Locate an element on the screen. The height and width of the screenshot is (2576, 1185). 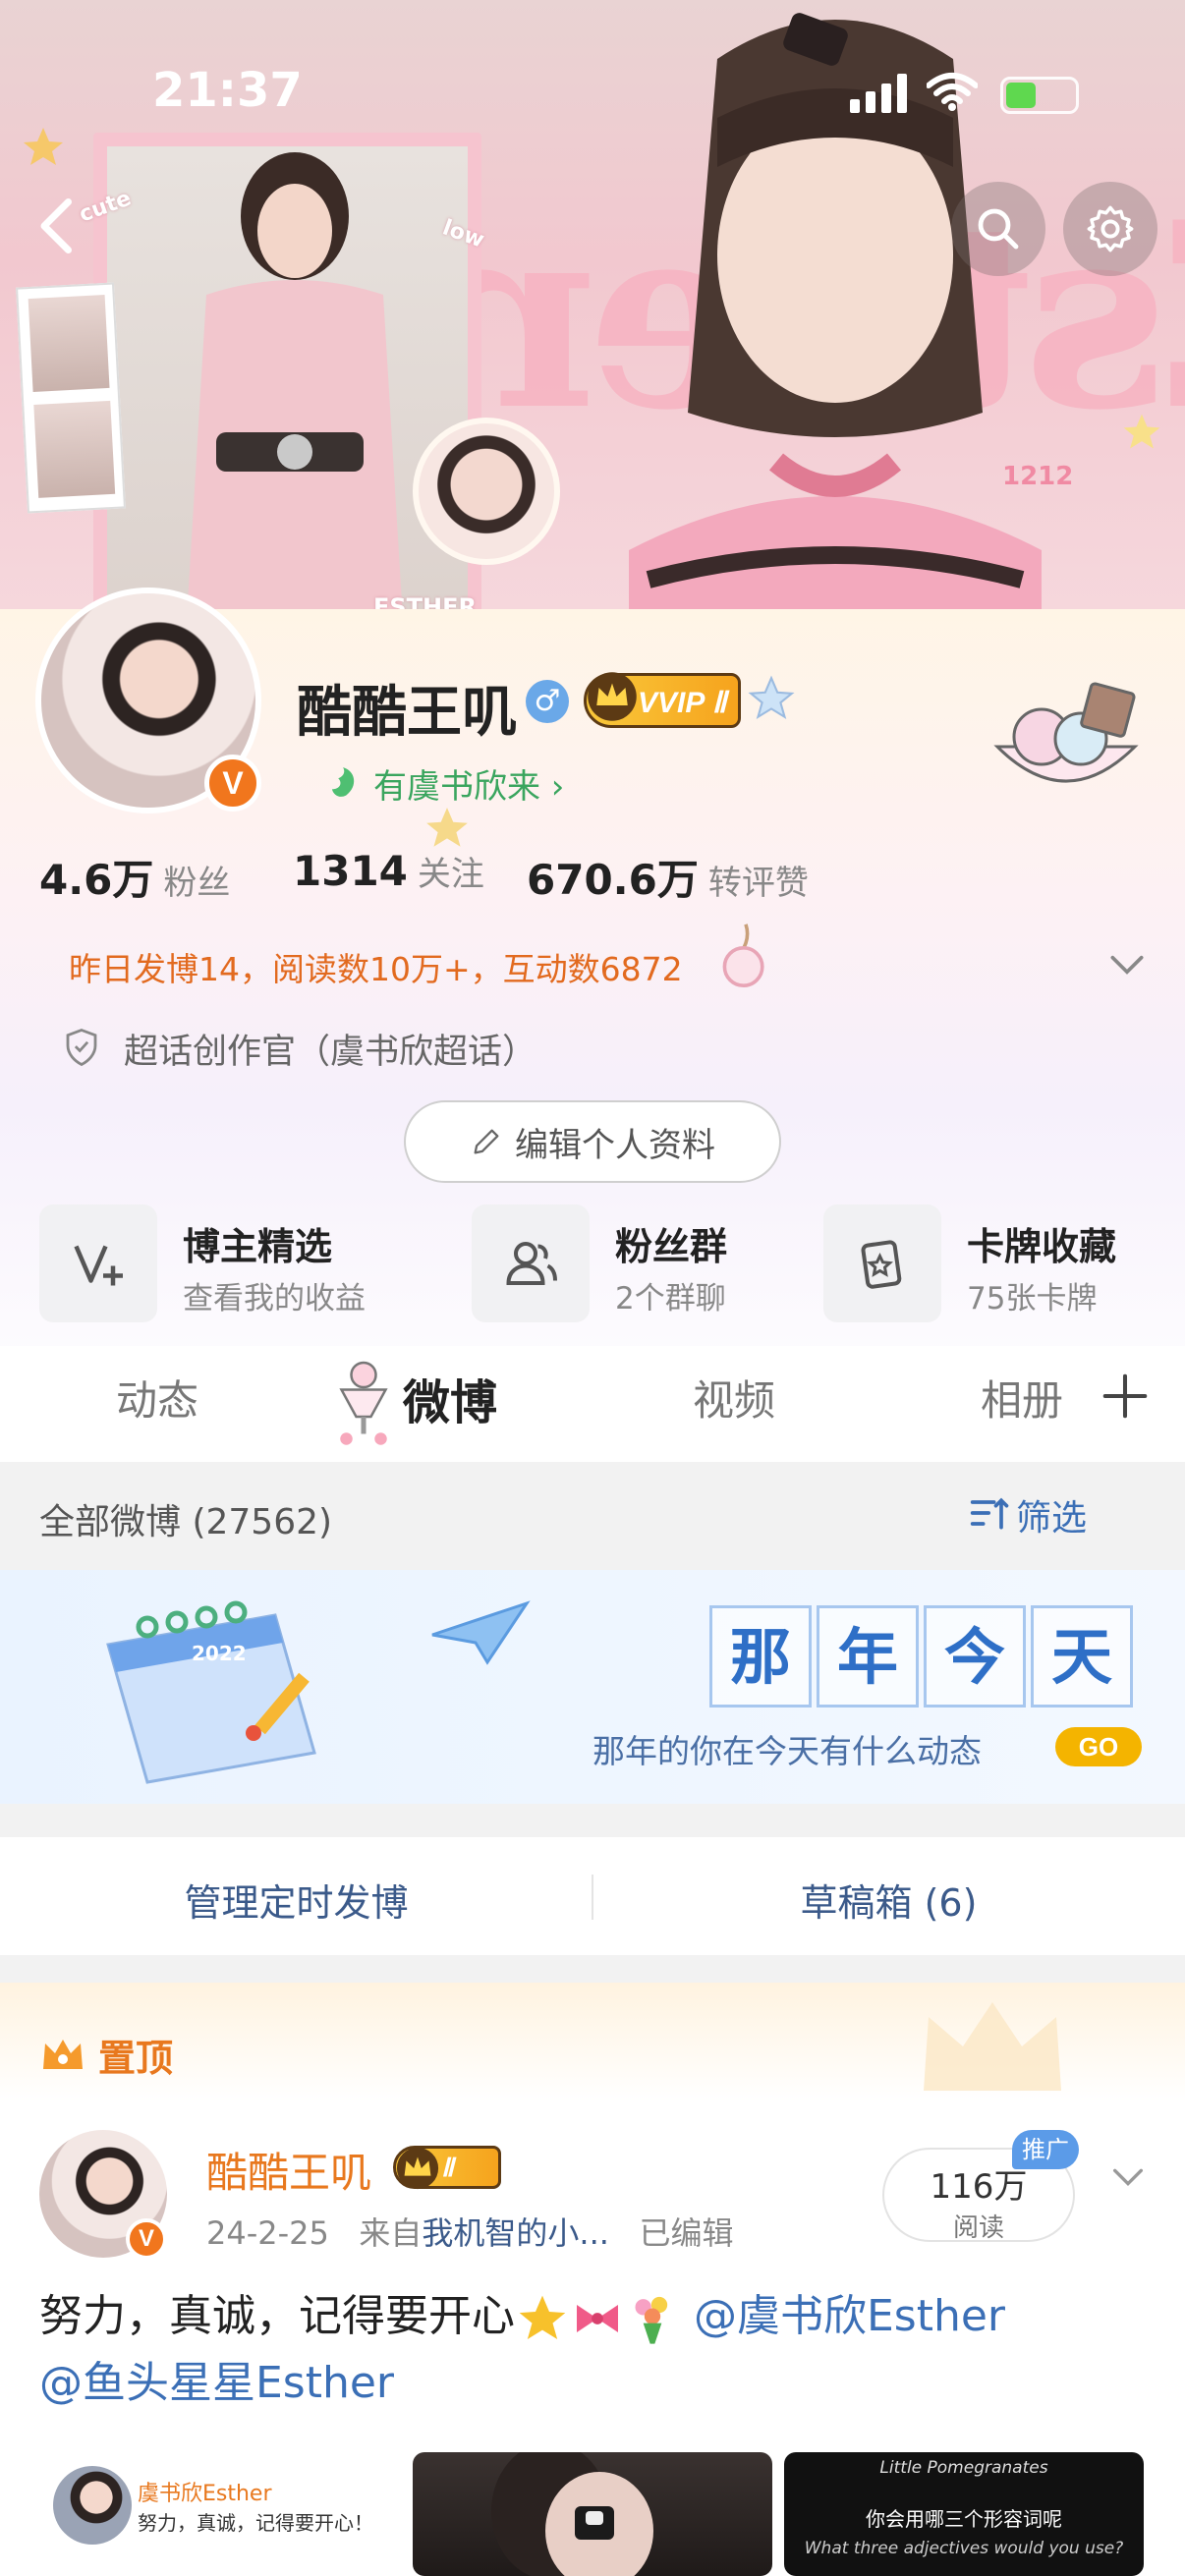
post-meta: 24-2-25 来自我机智的小... 已编辑 is located at coordinates (470, 2231).